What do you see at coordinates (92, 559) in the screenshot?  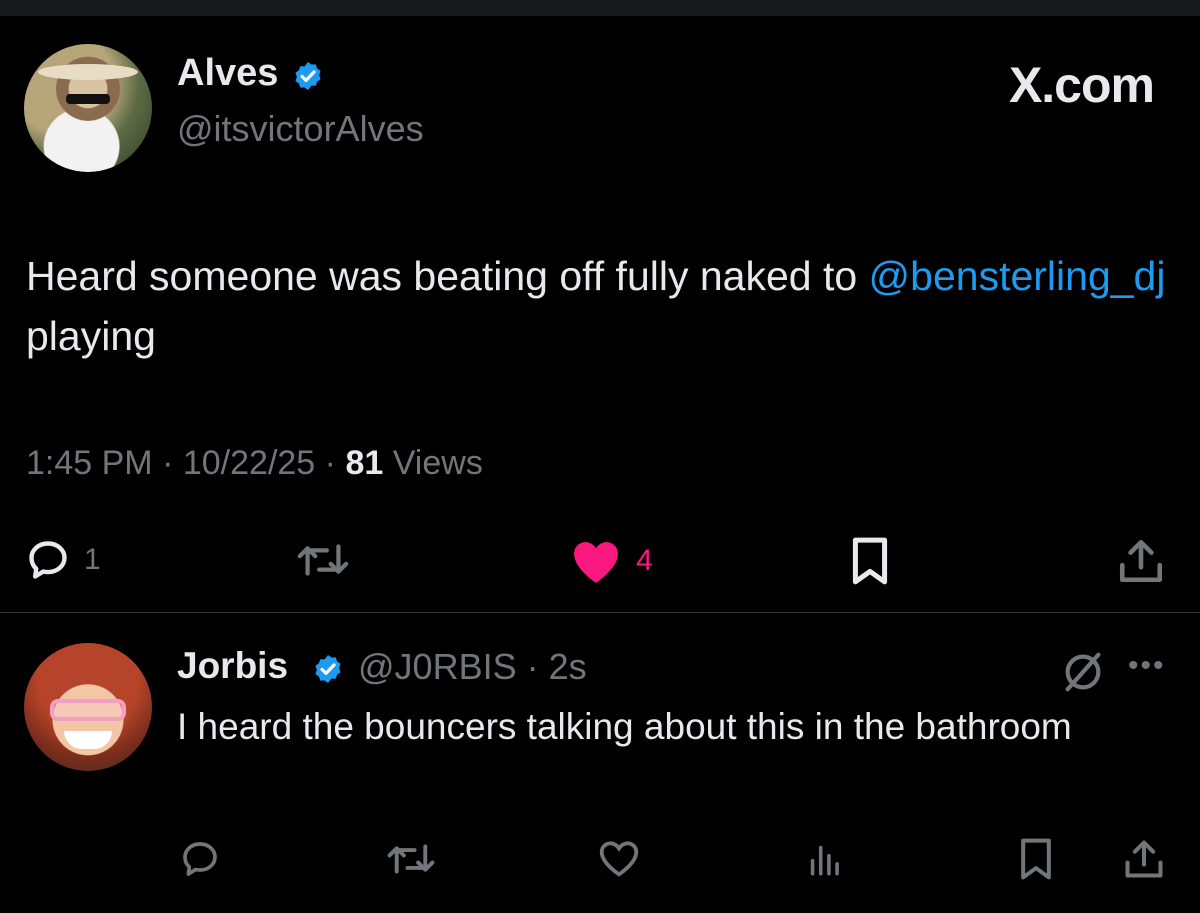 I see `reply-count: 1` at bounding box center [92, 559].